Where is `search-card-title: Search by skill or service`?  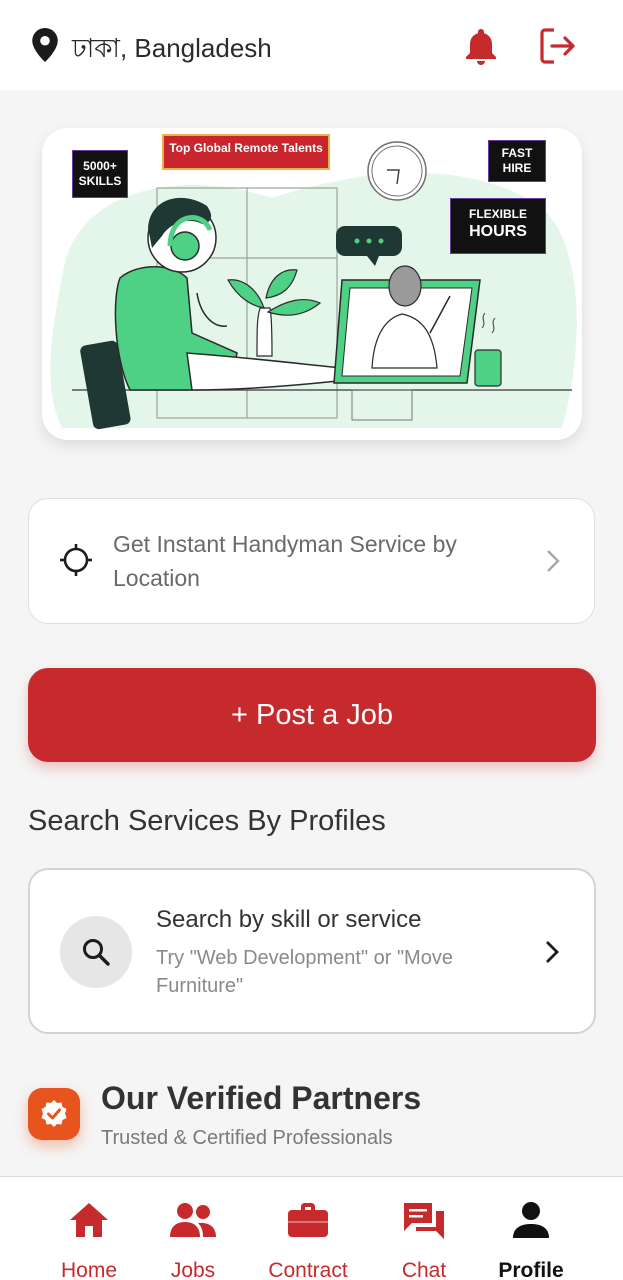
search-card-title: Search by skill or service is located at coordinates (289, 919).